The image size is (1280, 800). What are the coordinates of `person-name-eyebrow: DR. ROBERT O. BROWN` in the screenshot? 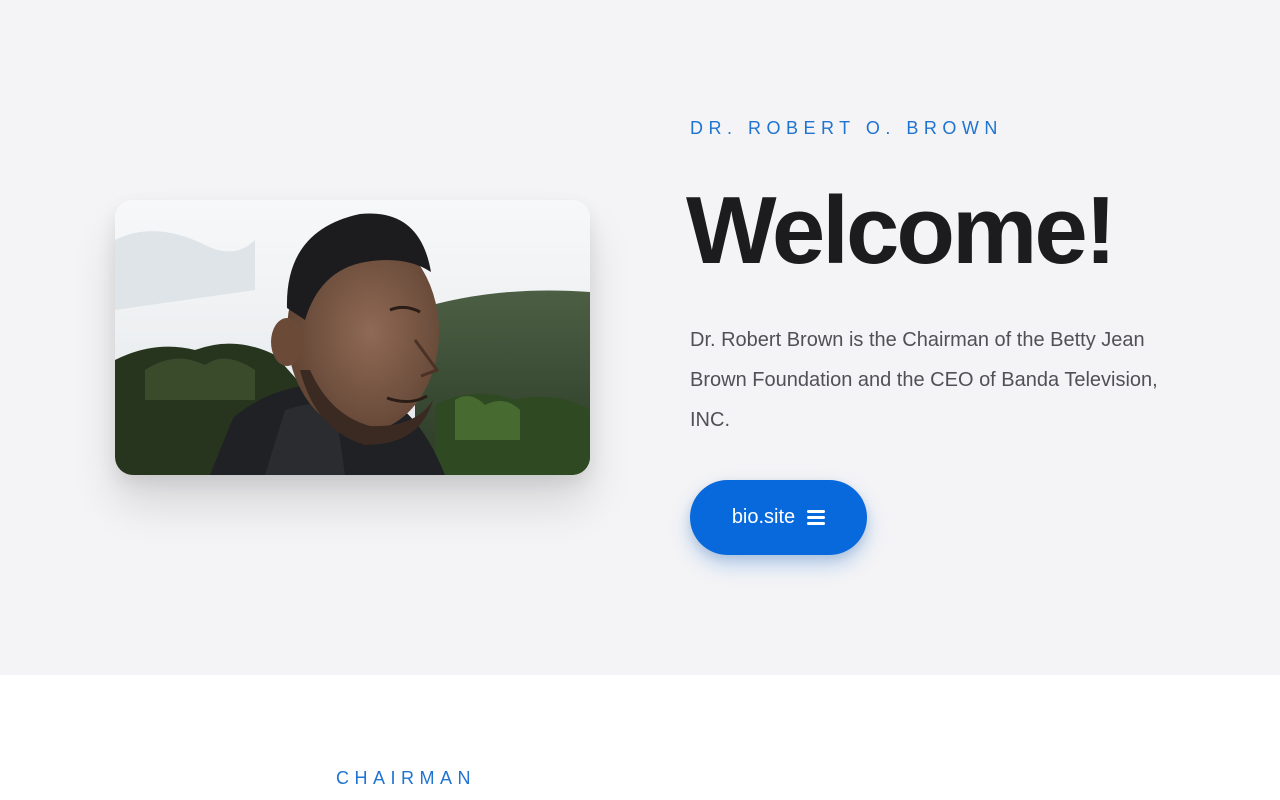 It's located at (846, 128).